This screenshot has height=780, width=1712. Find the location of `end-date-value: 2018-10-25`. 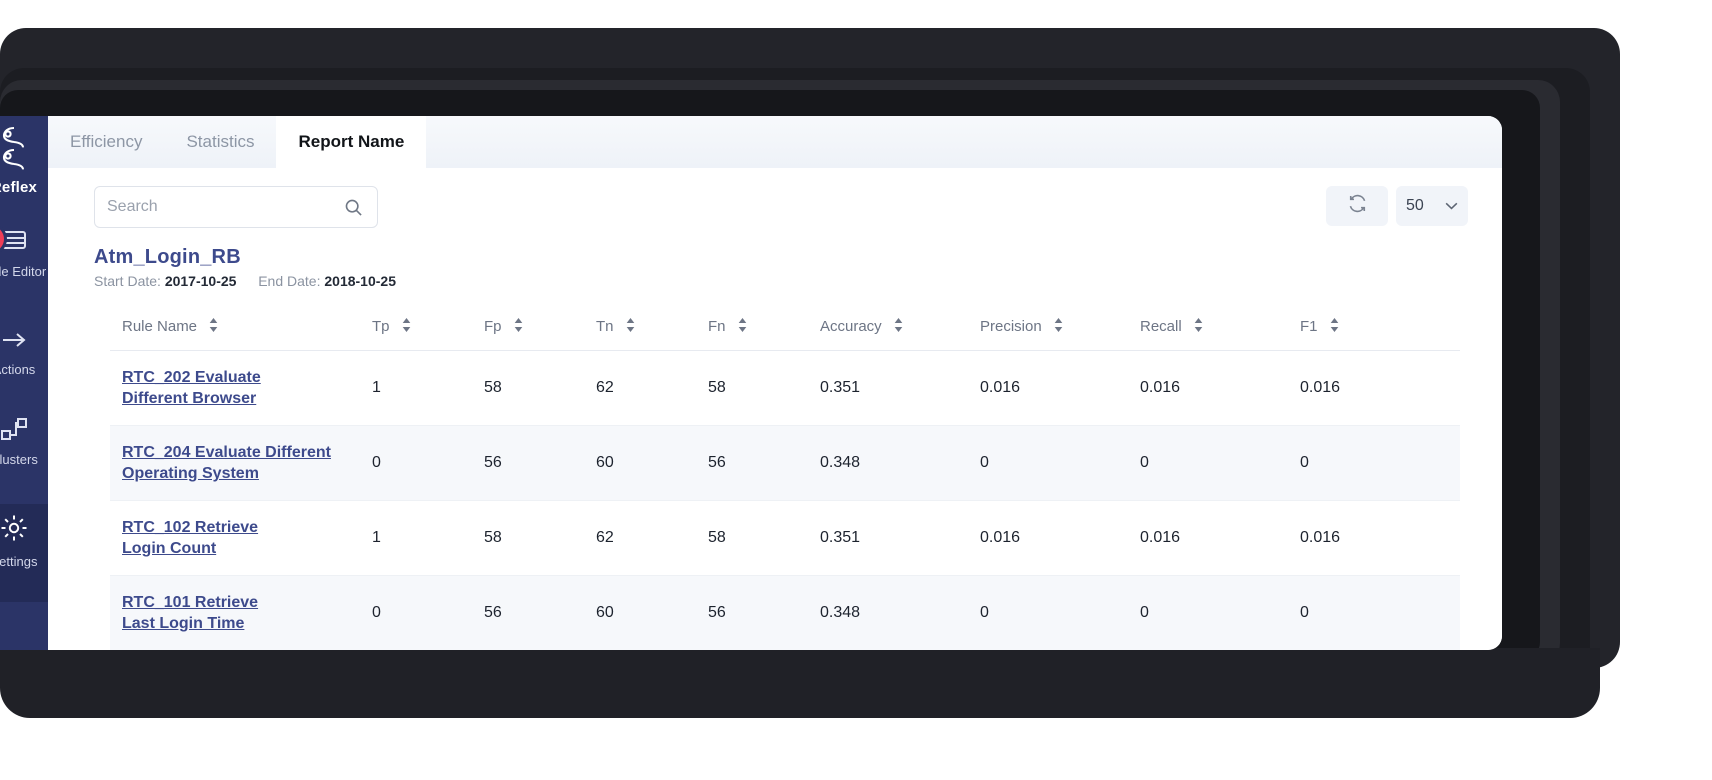

end-date-value: 2018-10-25 is located at coordinates (360, 281).